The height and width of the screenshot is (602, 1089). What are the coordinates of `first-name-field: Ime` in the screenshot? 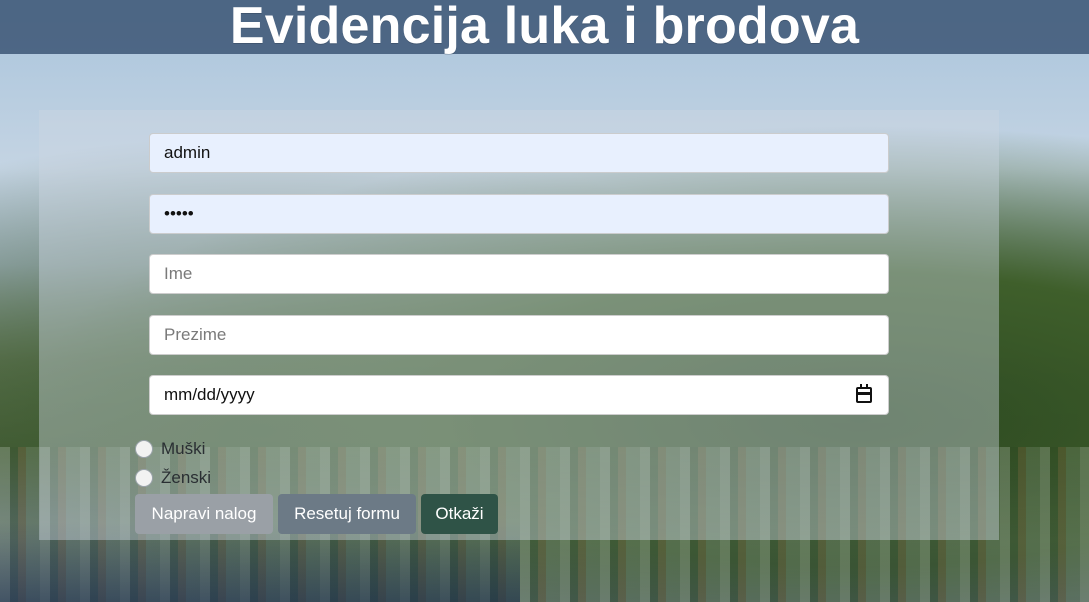 It's located at (519, 274).